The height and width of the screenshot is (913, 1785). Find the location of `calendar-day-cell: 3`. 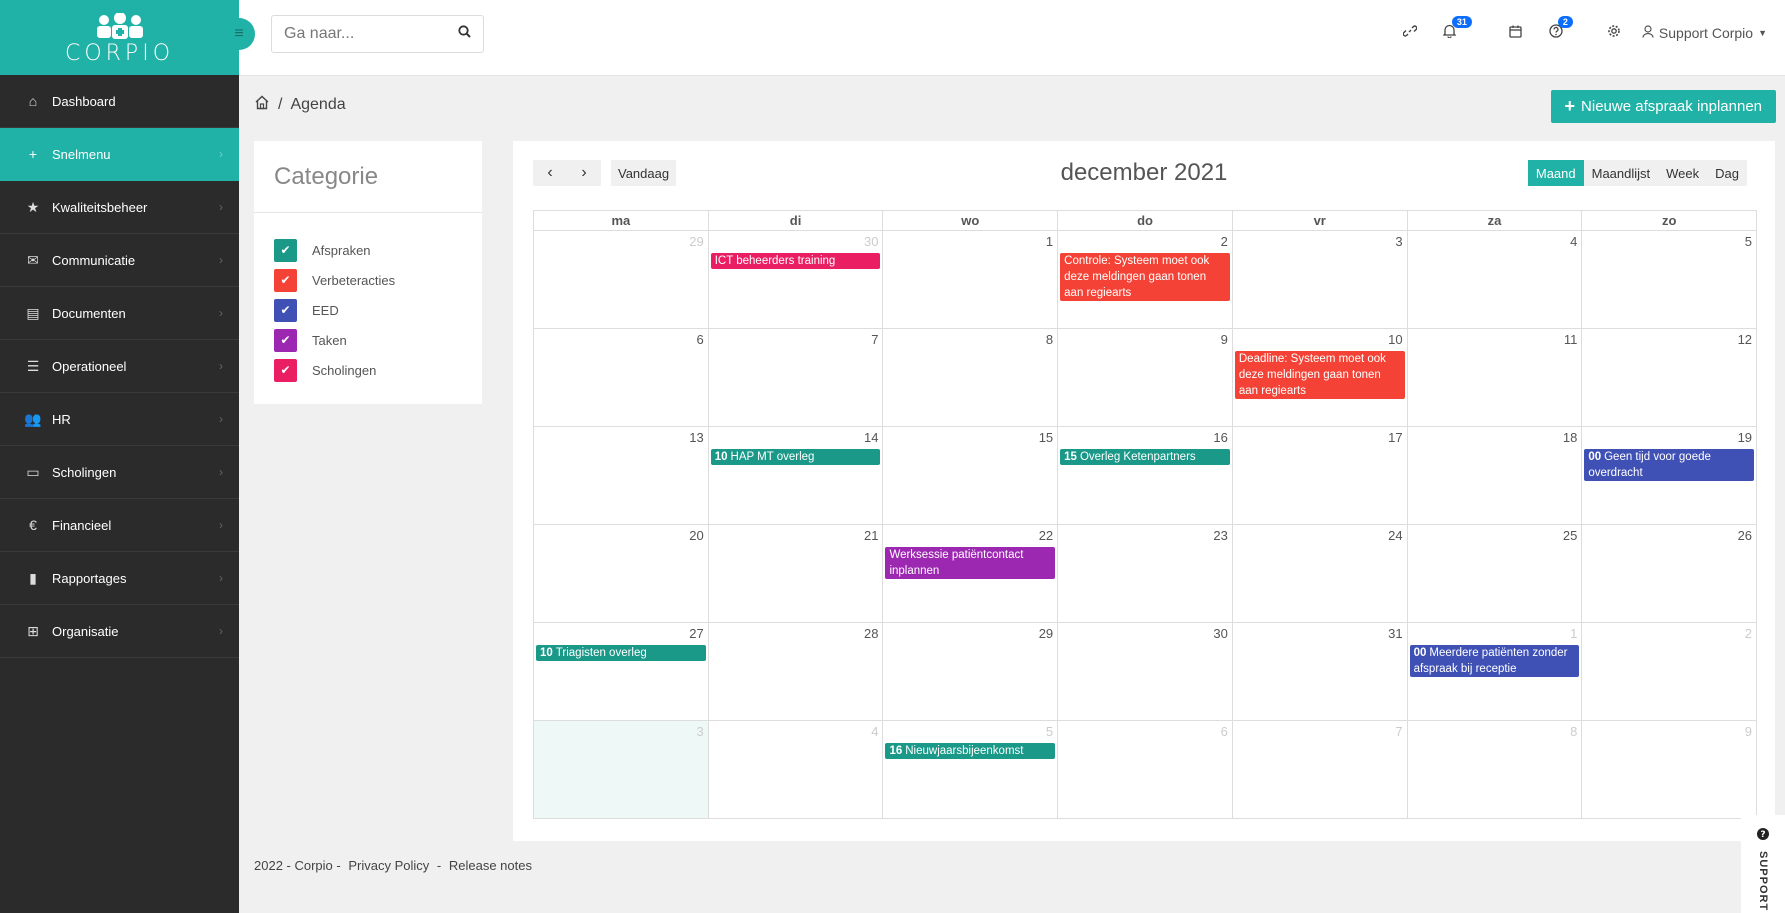

calendar-day-cell: 3 is located at coordinates (1320, 280).